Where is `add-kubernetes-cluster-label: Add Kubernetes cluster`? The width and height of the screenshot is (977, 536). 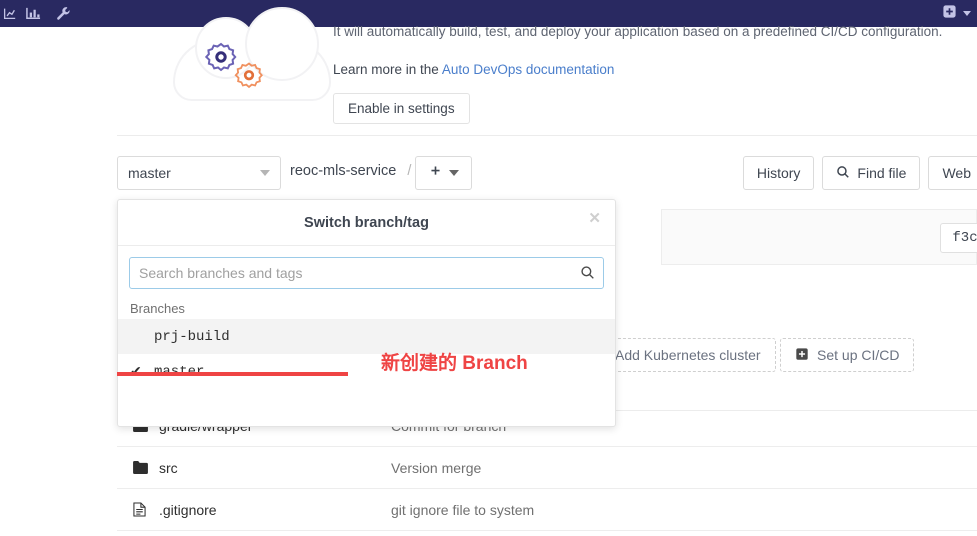 add-kubernetes-cluster-label: Add Kubernetes cluster is located at coordinates (688, 355).